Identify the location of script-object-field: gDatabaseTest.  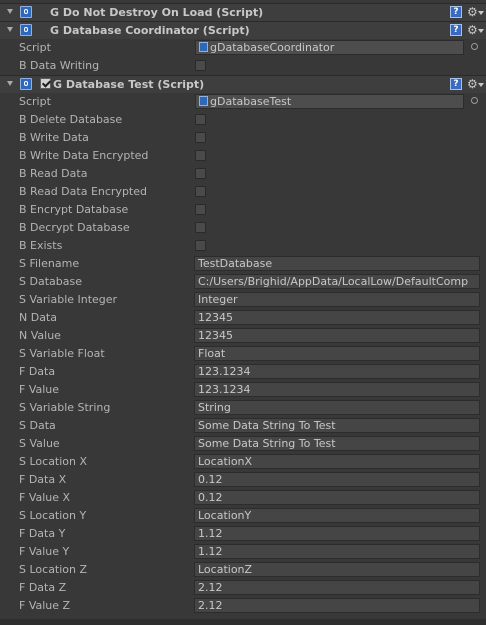
(329, 101).